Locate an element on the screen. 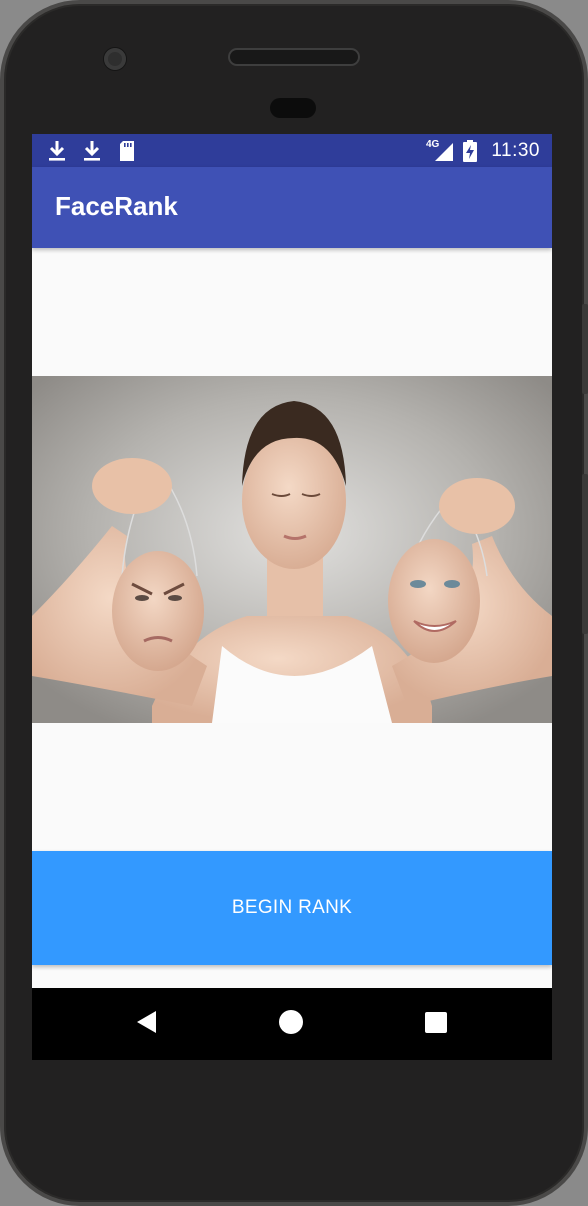 The height and width of the screenshot is (1206, 588). app-title: FaceRank is located at coordinates (116, 206).